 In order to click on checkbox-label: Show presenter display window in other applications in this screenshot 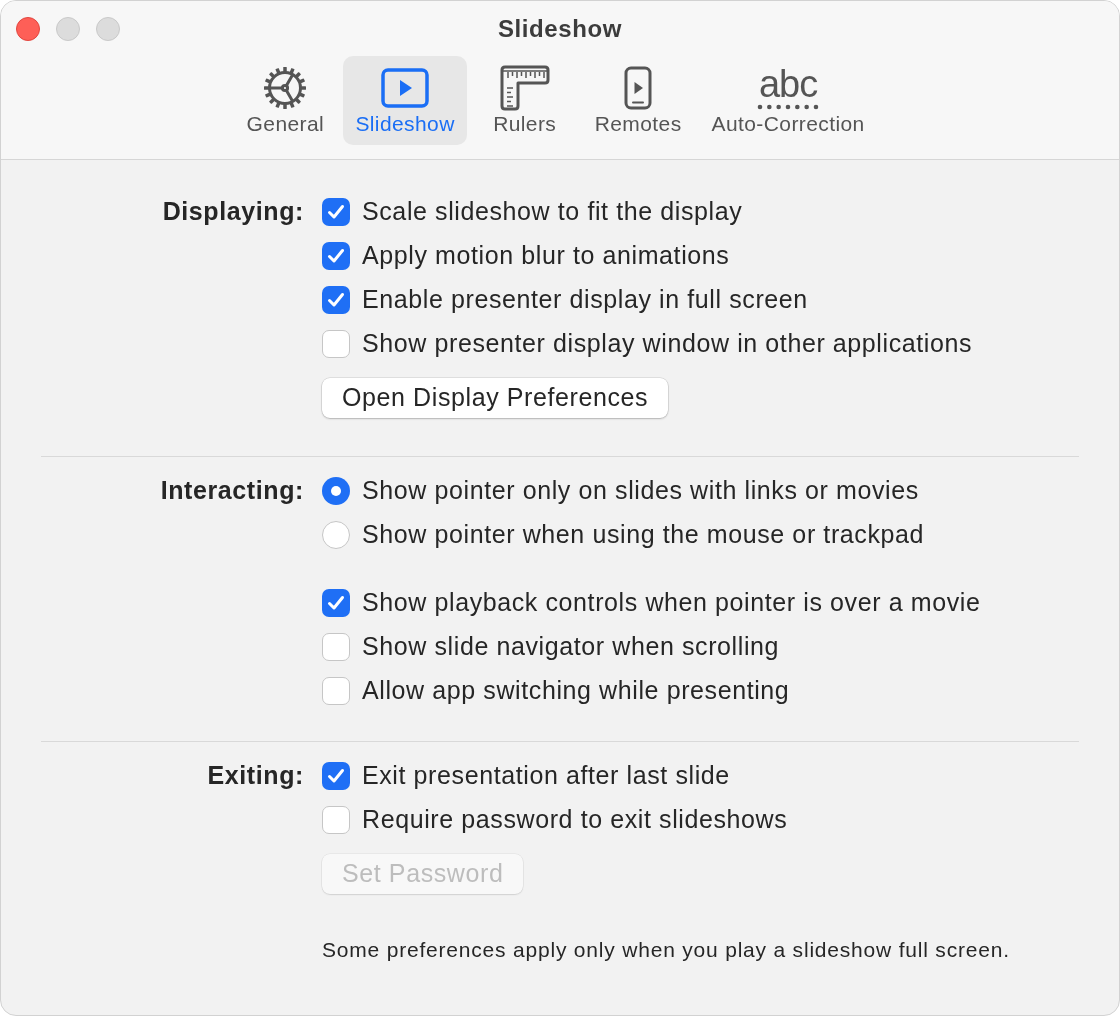, I will do `click(667, 344)`.